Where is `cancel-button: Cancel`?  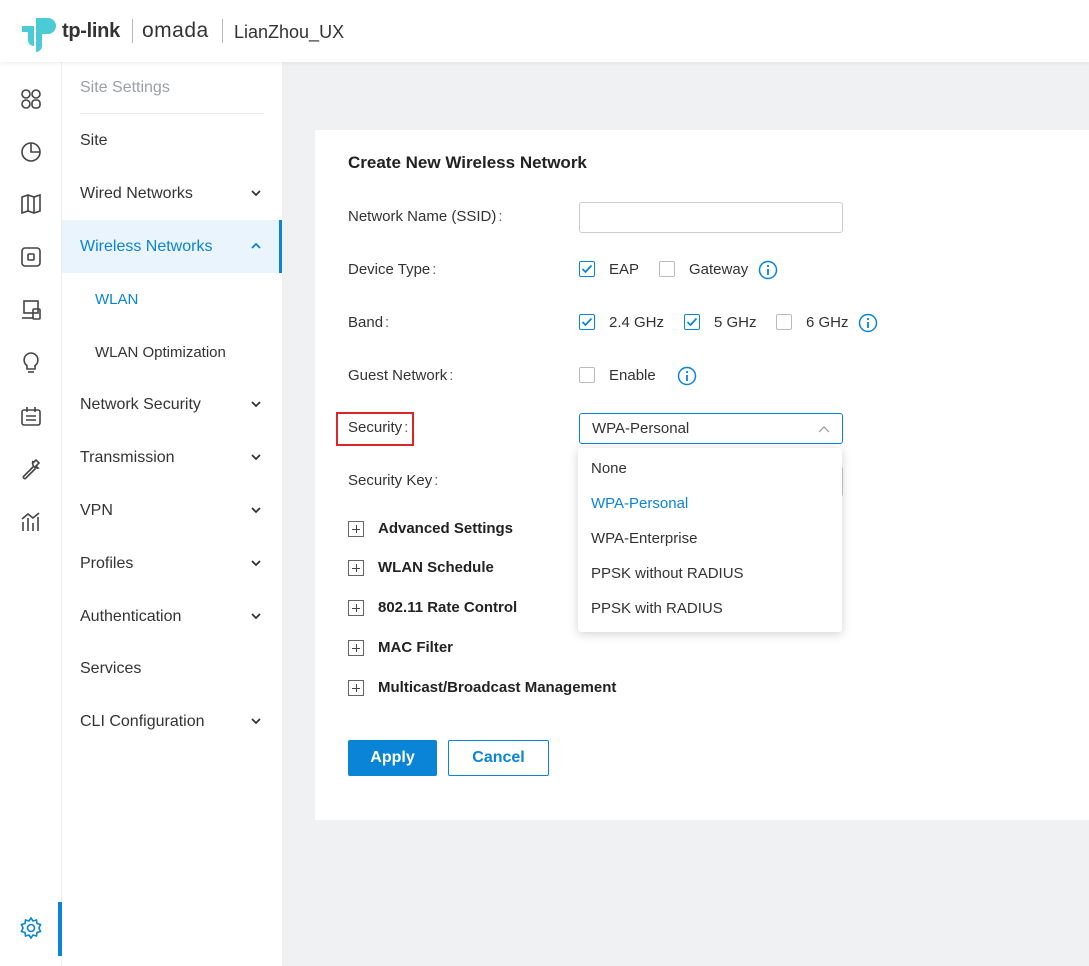 cancel-button: Cancel is located at coordinates (498, 758).